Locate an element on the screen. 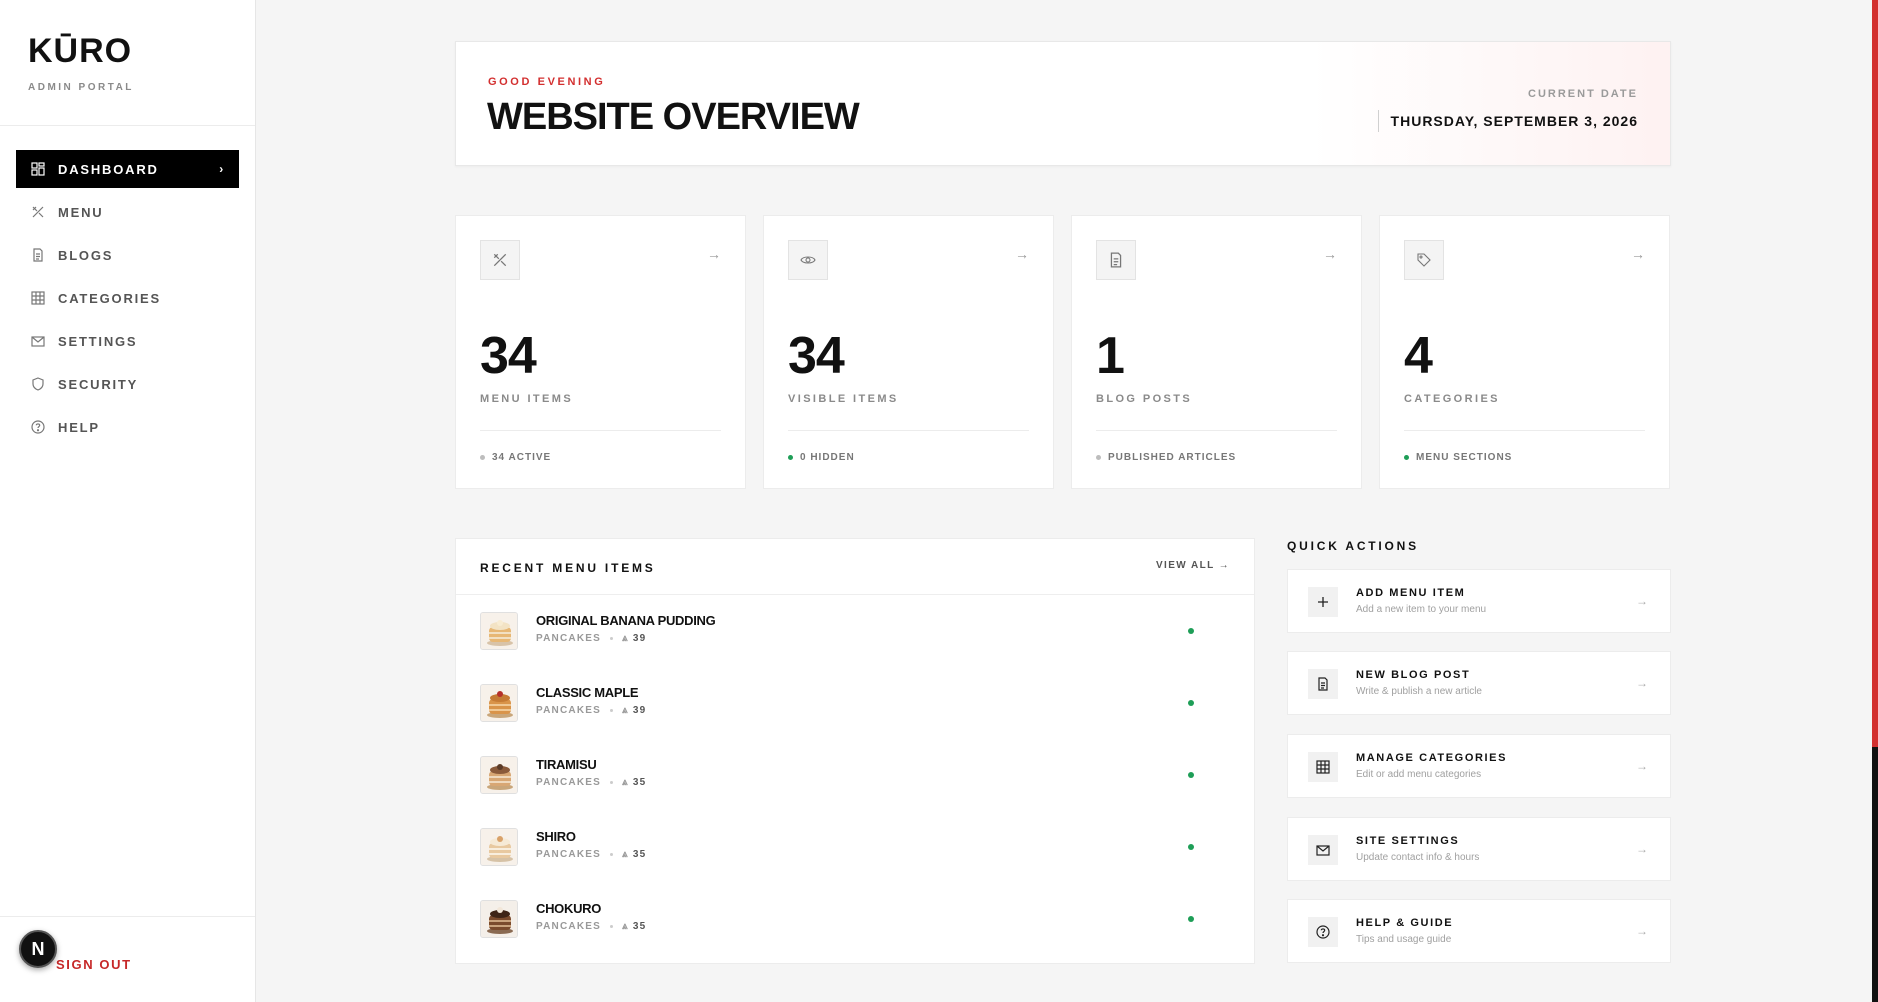 The height and width of the screenshot is (1002, 1878). stat-subtext-label: PUBLISHED ARTICLES is located at coordinates (1172, 457).